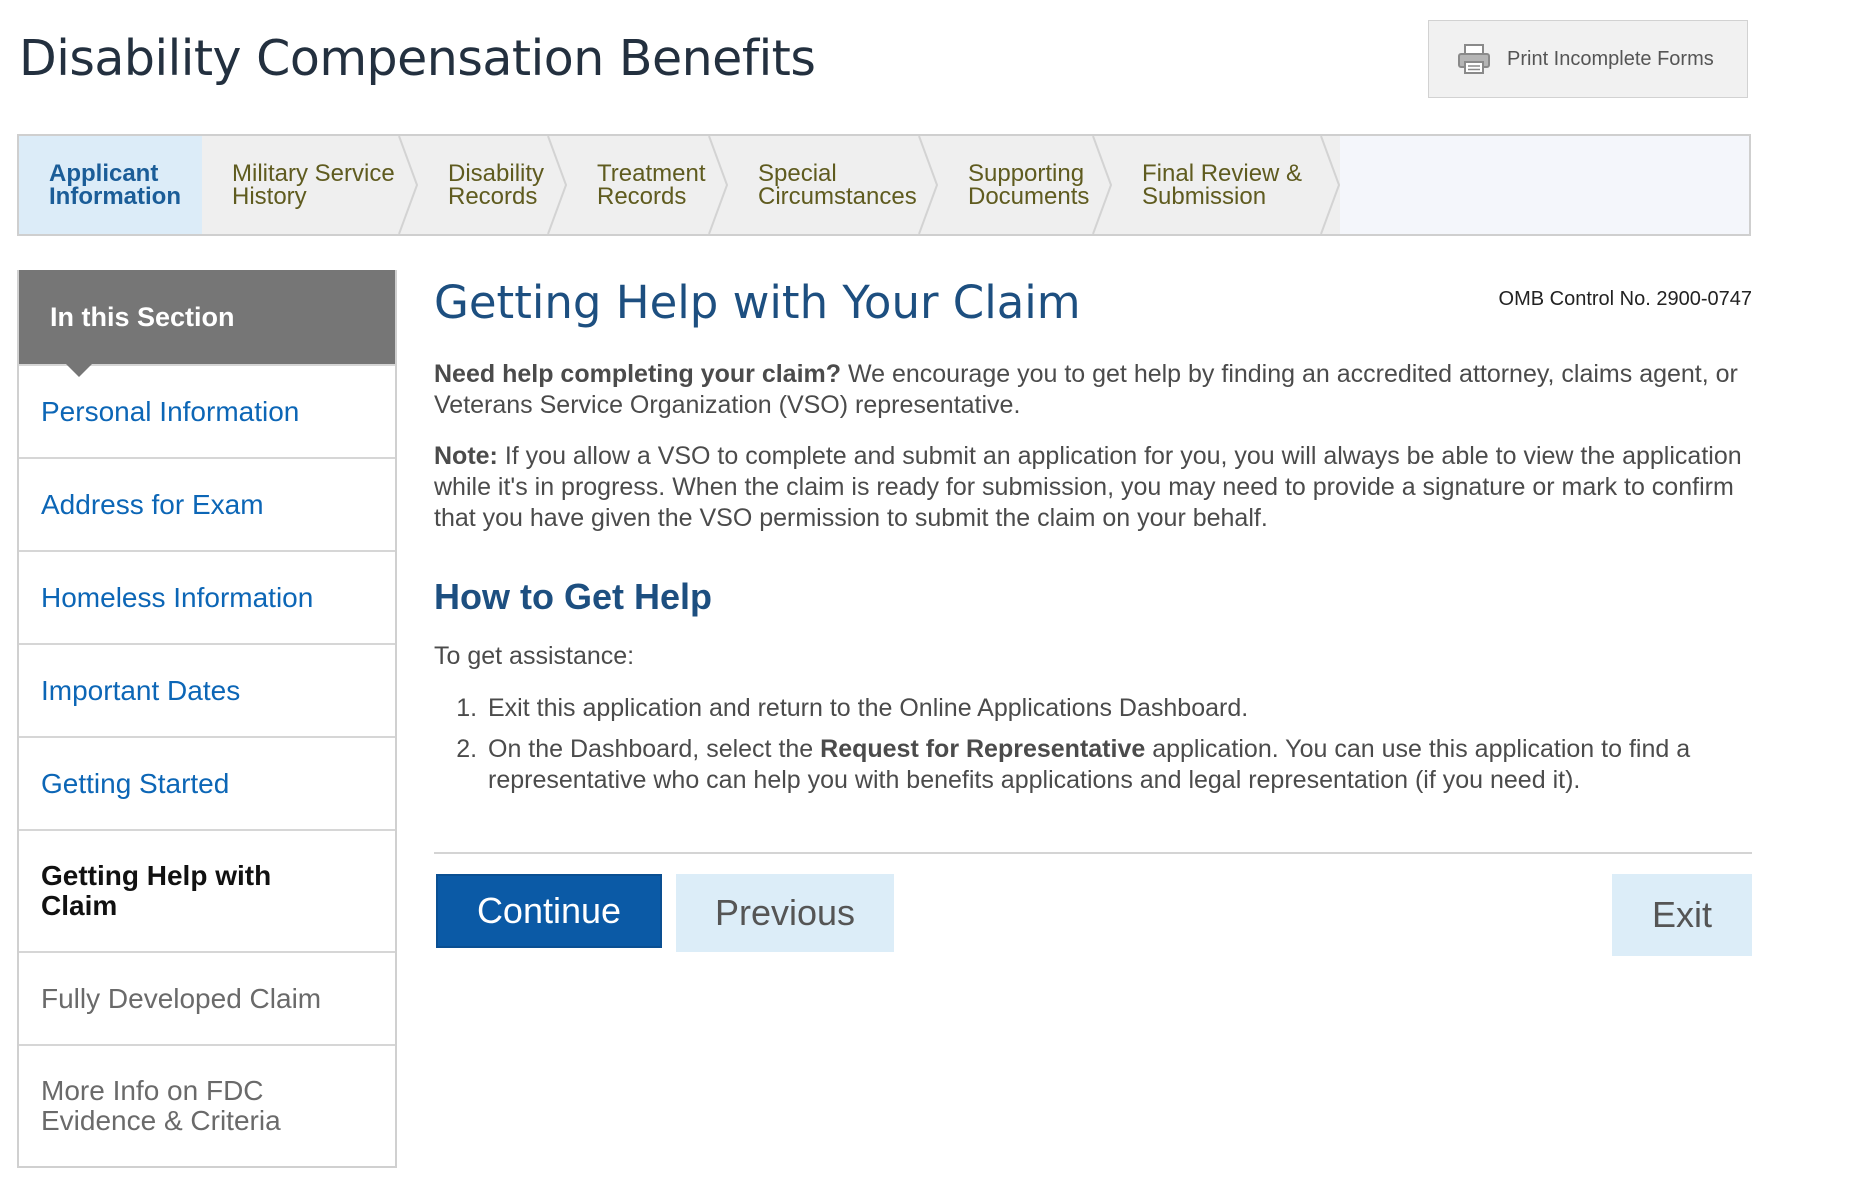 This screenshot has height=1180, width=1865. Describe the element at coordinates (983, 749) in the screenshot. I see `step-text-bold: Request for Representative` at that location.